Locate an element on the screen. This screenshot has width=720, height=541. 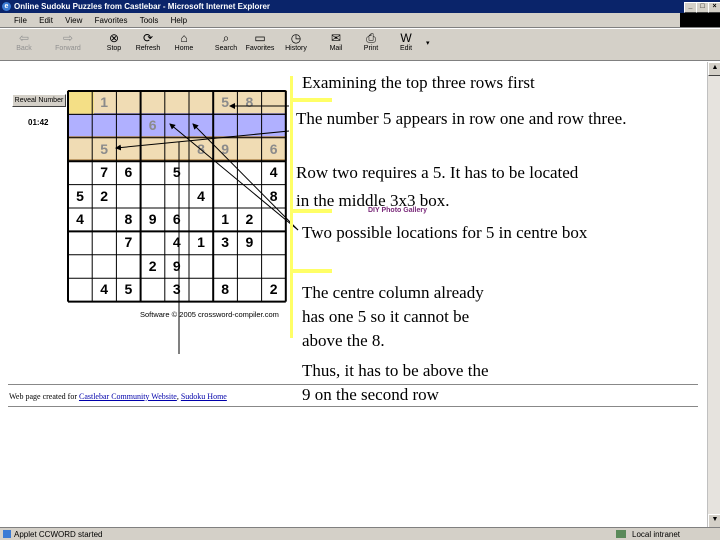
refresh-icon: ⟳ is located at coordinates (148, 38).